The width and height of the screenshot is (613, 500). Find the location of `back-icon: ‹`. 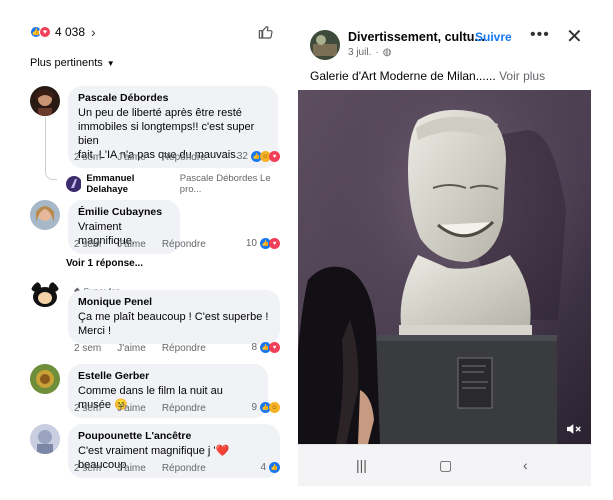

back-icon: ‹ is located at coordinates (525, 465).